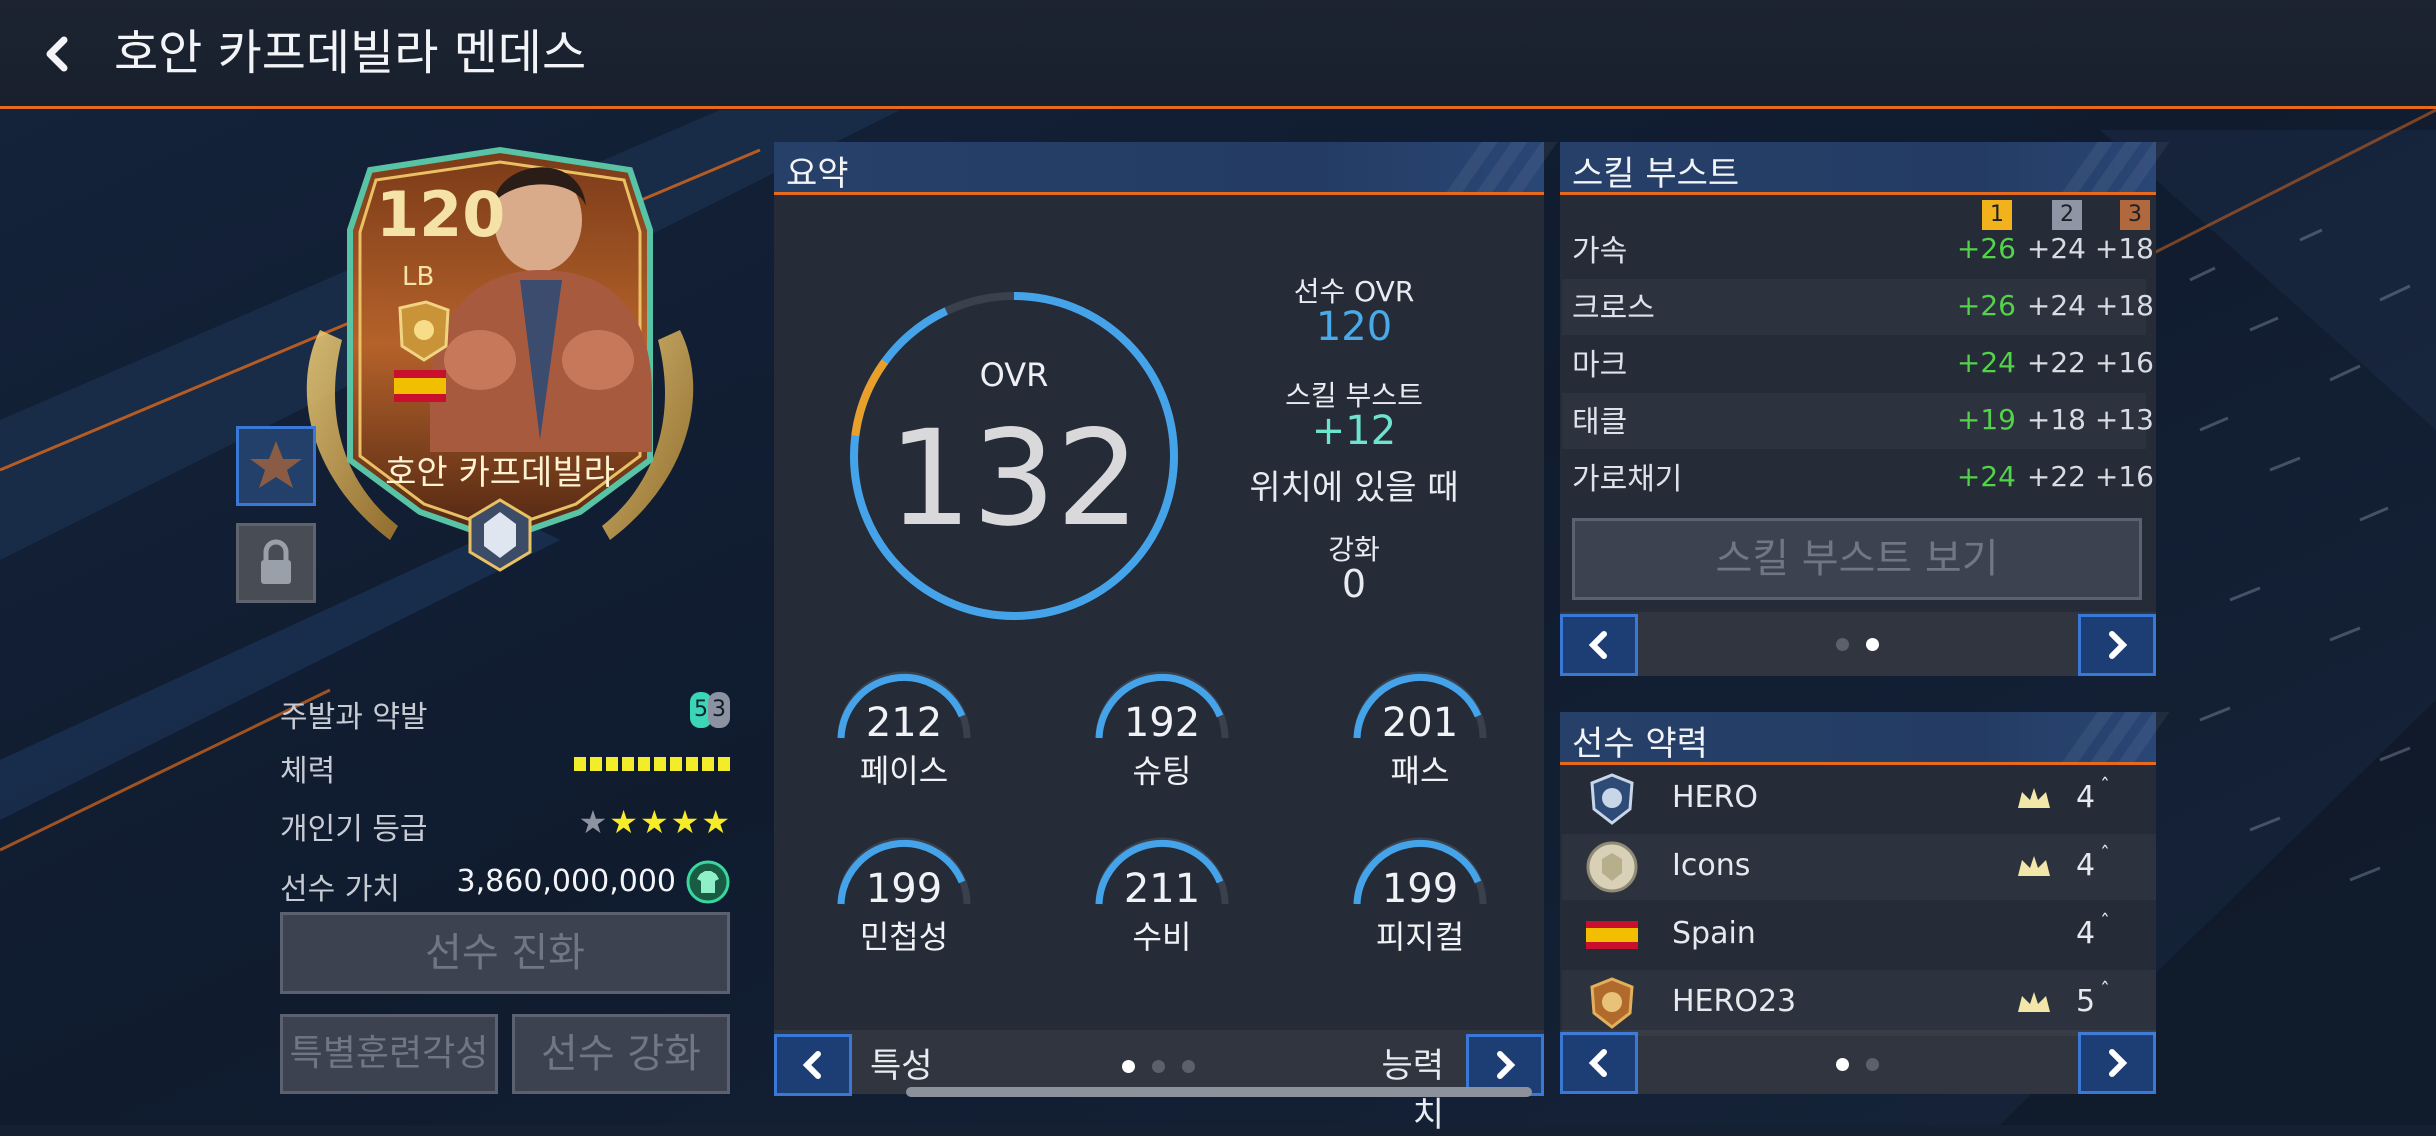 Image resolution: width=2436 pixels, height=1136 pixels. What do you see at coordinates (1218, 54) in the screenshot?
I see `top-bar: 호안 카프데빌라 멘데스` at bounding box center [1218, 54].